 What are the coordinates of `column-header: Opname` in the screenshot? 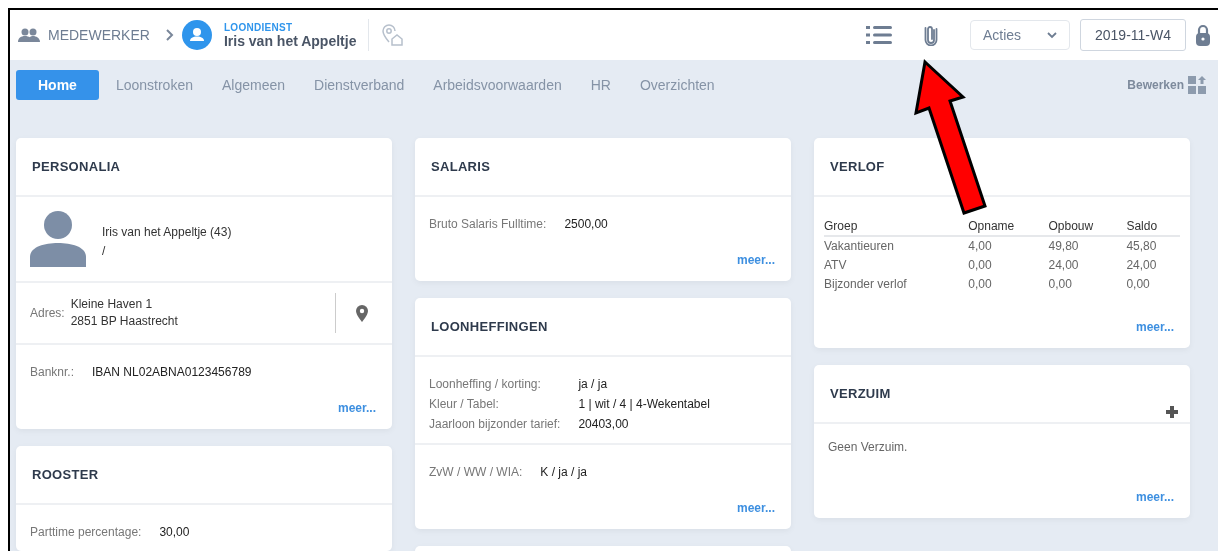 It's located at (1008, 227).